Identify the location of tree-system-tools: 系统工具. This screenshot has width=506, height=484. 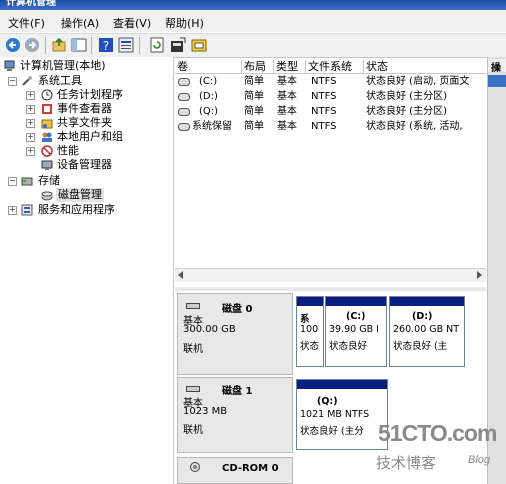
(60, 81).